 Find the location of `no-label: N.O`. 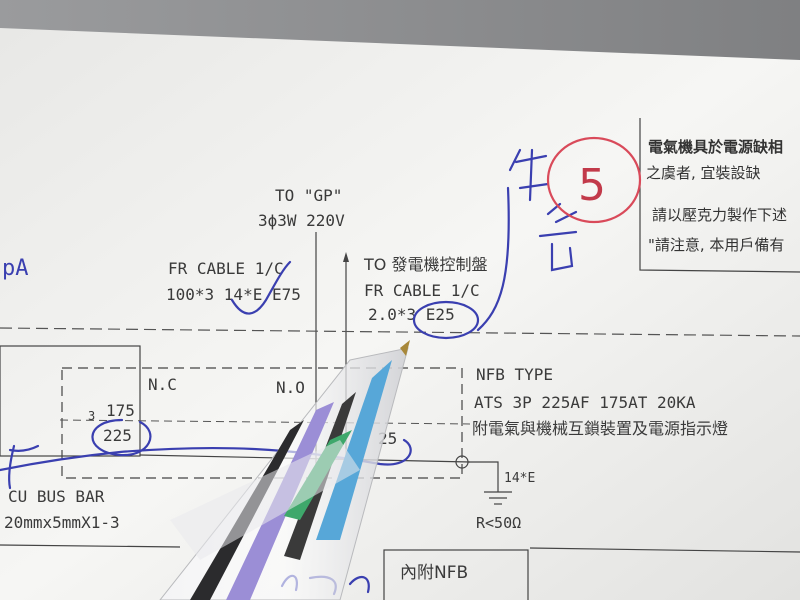

no-label: N.O is located at coordinates (290, 387).